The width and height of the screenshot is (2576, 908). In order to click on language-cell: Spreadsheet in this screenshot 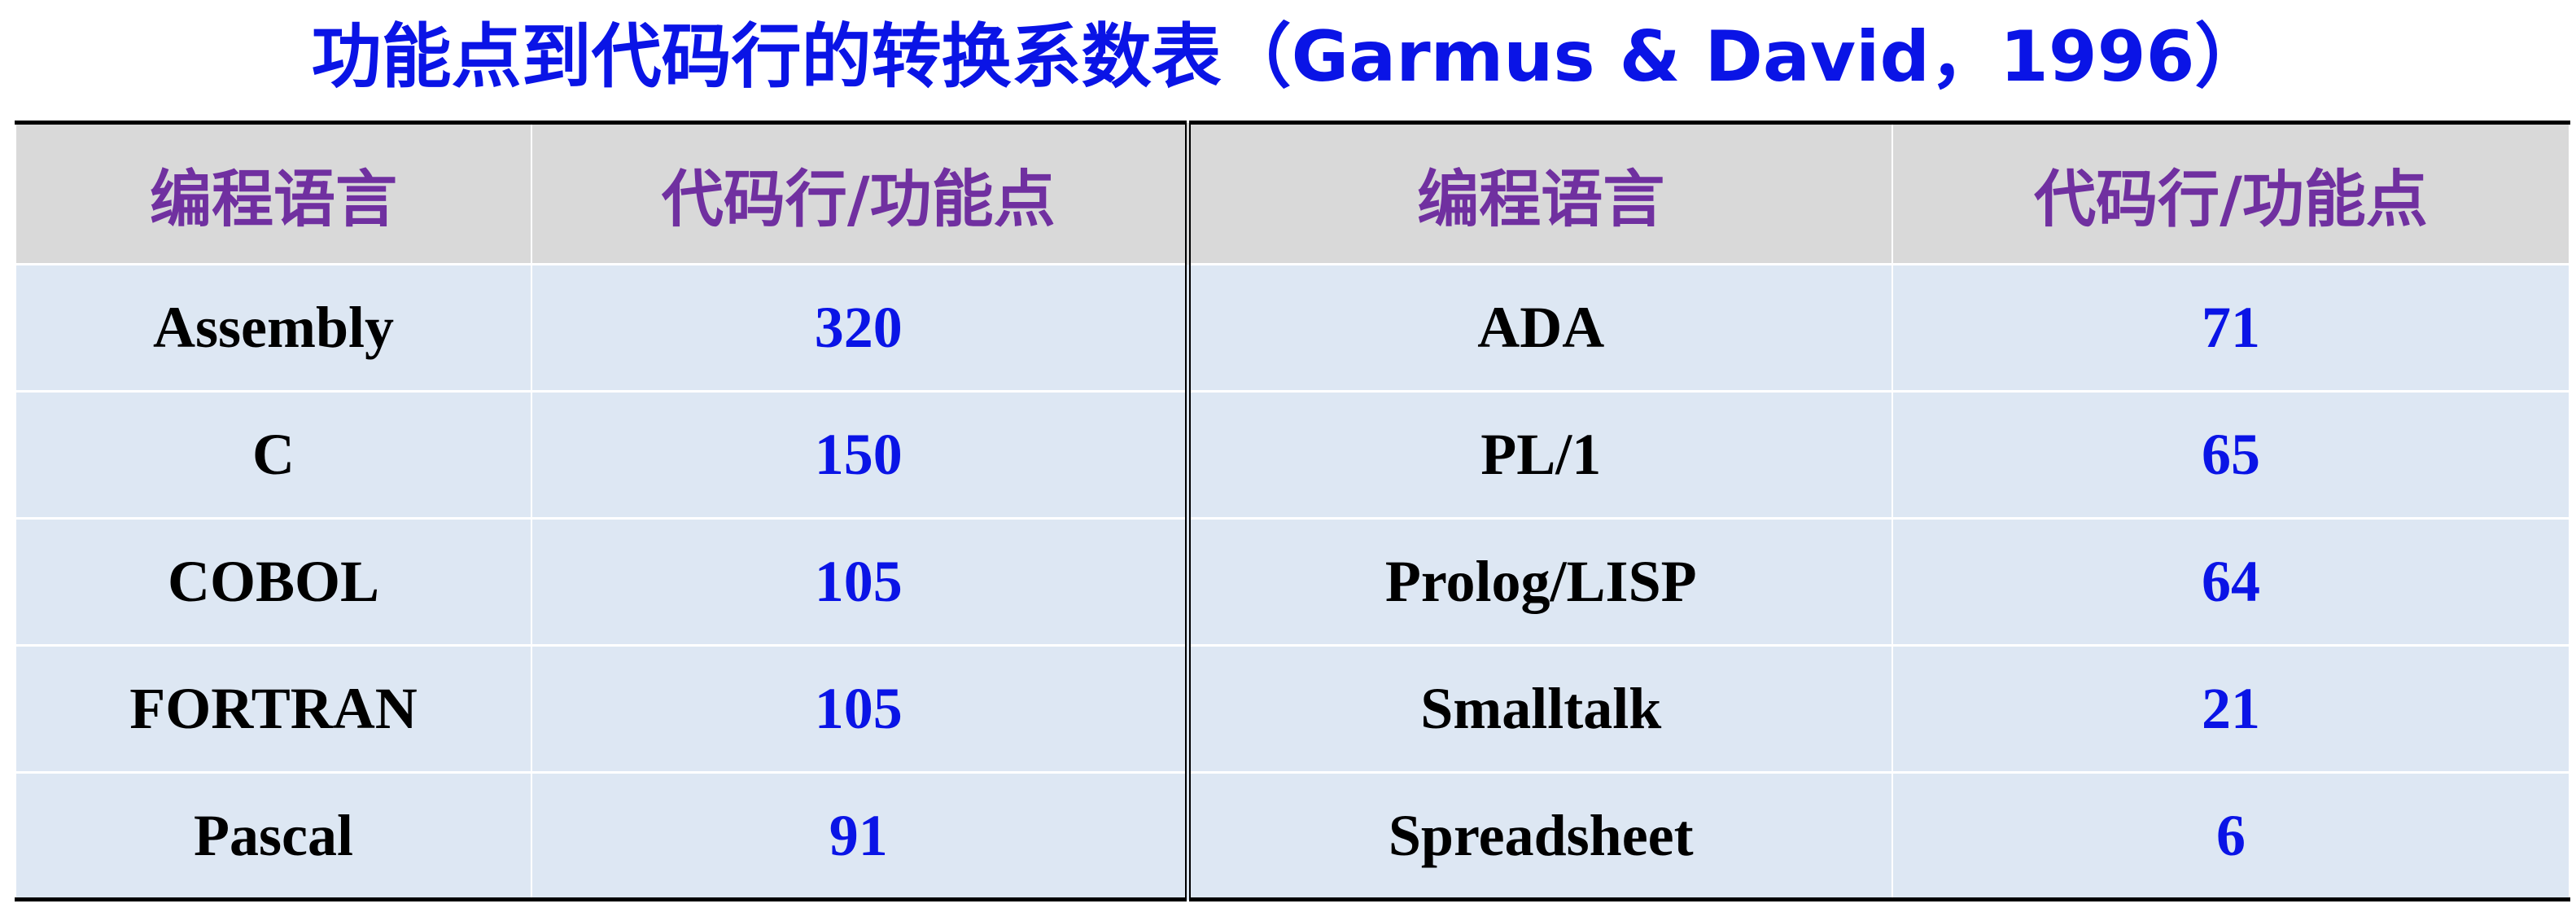, I will do `click(1540, 836)`.